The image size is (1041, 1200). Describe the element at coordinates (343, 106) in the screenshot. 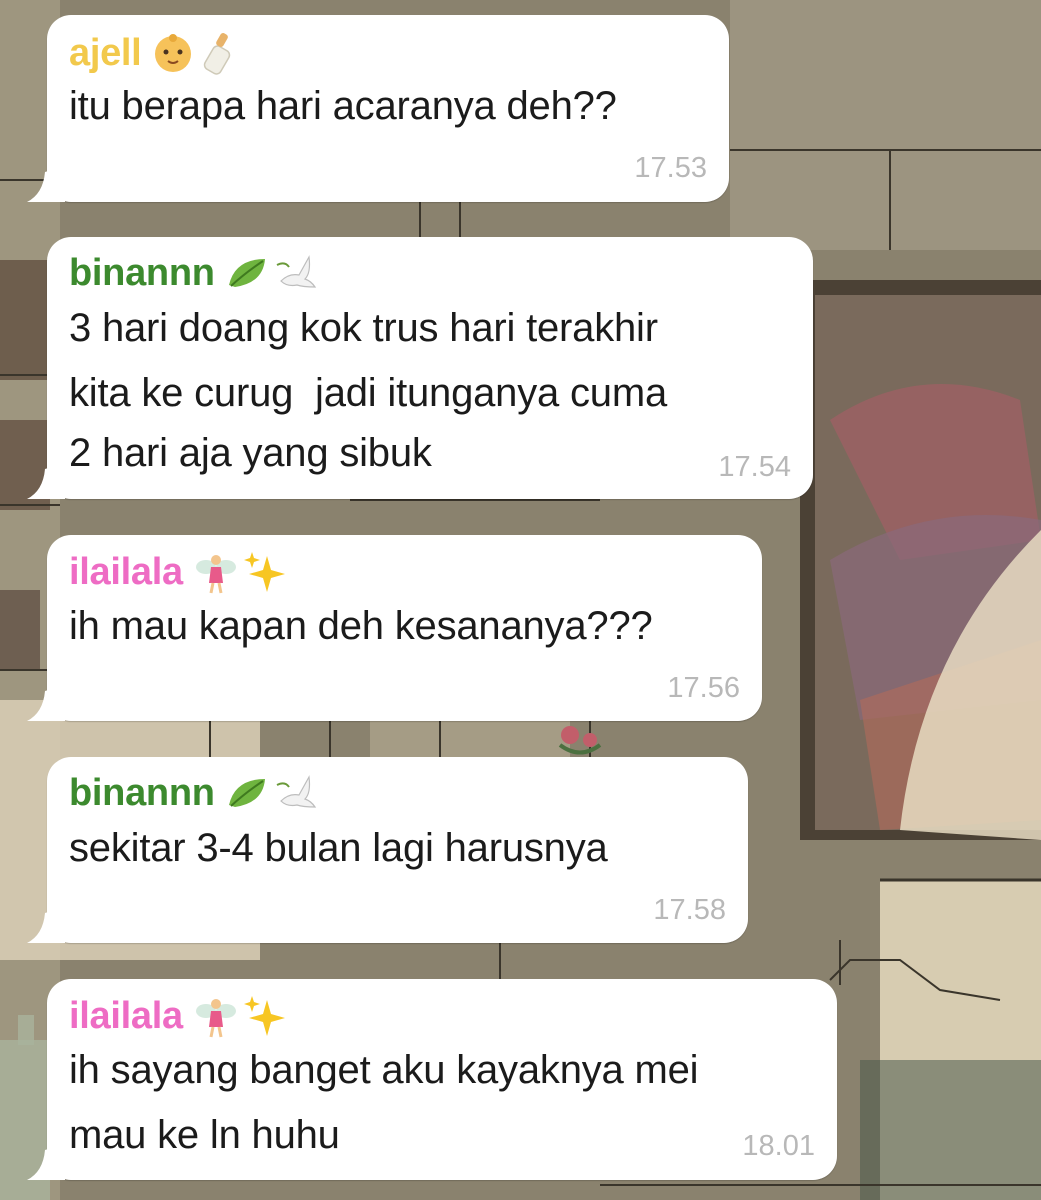

I see `message-text: itu berapa hari acaranya deh??` at that location.